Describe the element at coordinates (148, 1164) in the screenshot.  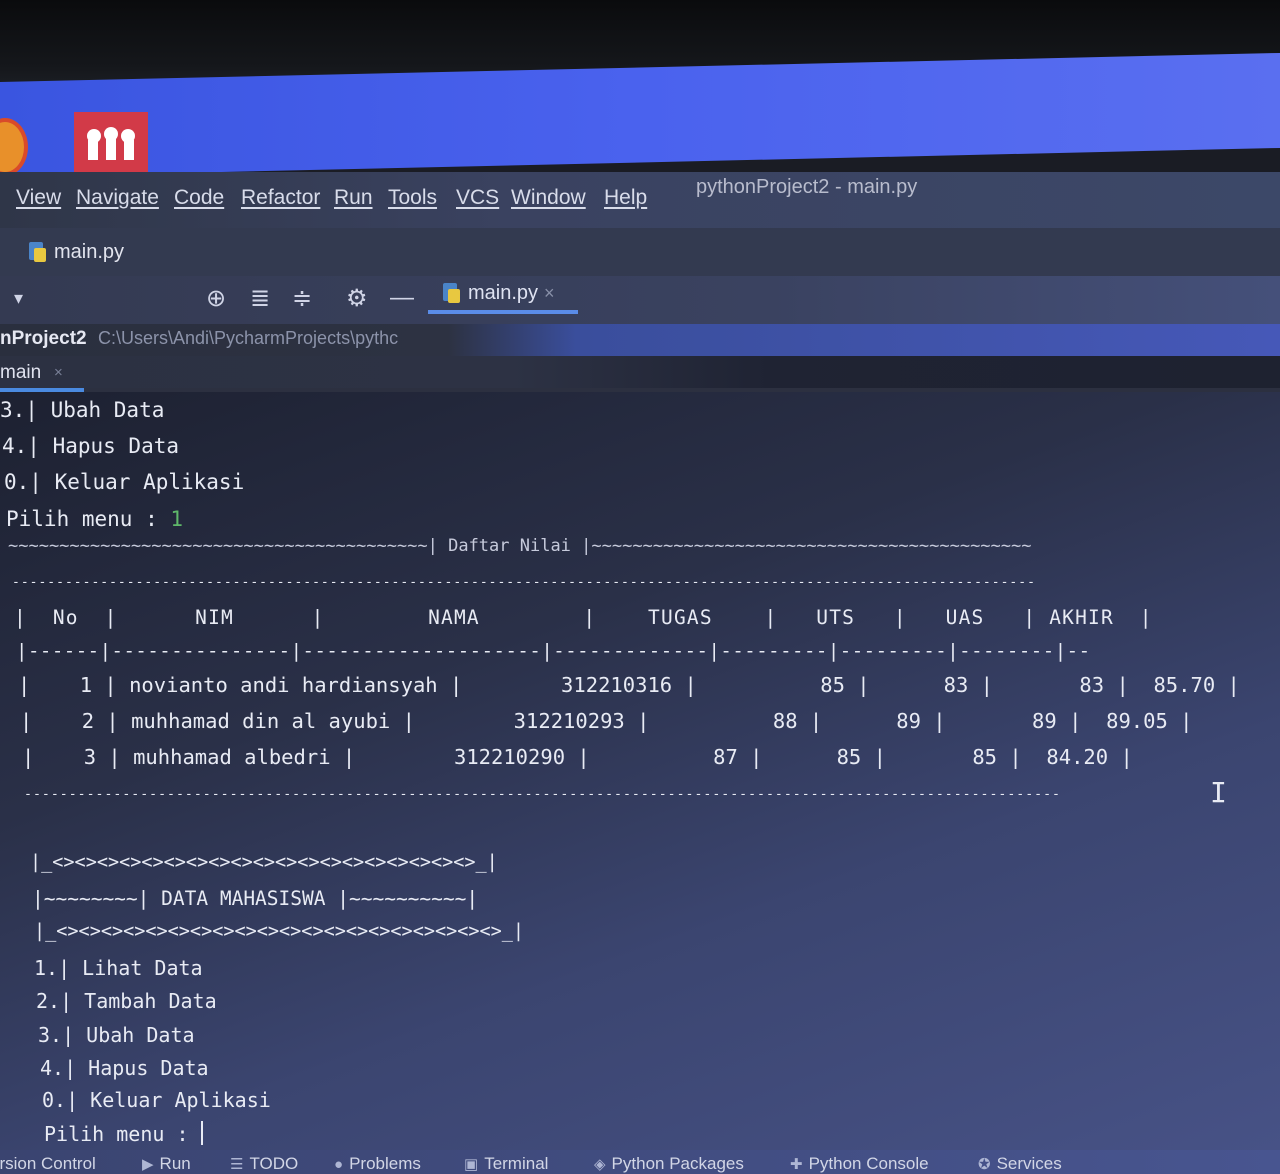
I see `run-icon: ▶` at that location.